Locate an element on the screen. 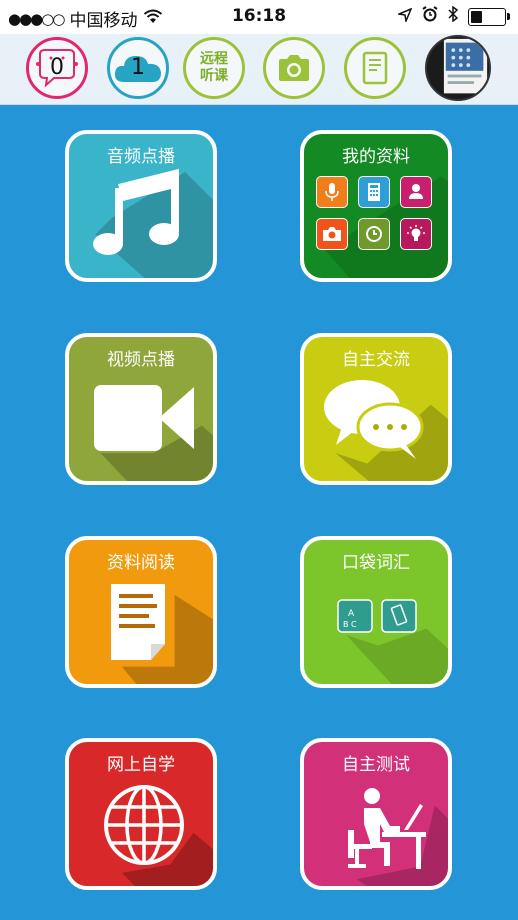 The width and height of the screenshot is (518, 920). notebook-button is located at coordinates (375, 68).